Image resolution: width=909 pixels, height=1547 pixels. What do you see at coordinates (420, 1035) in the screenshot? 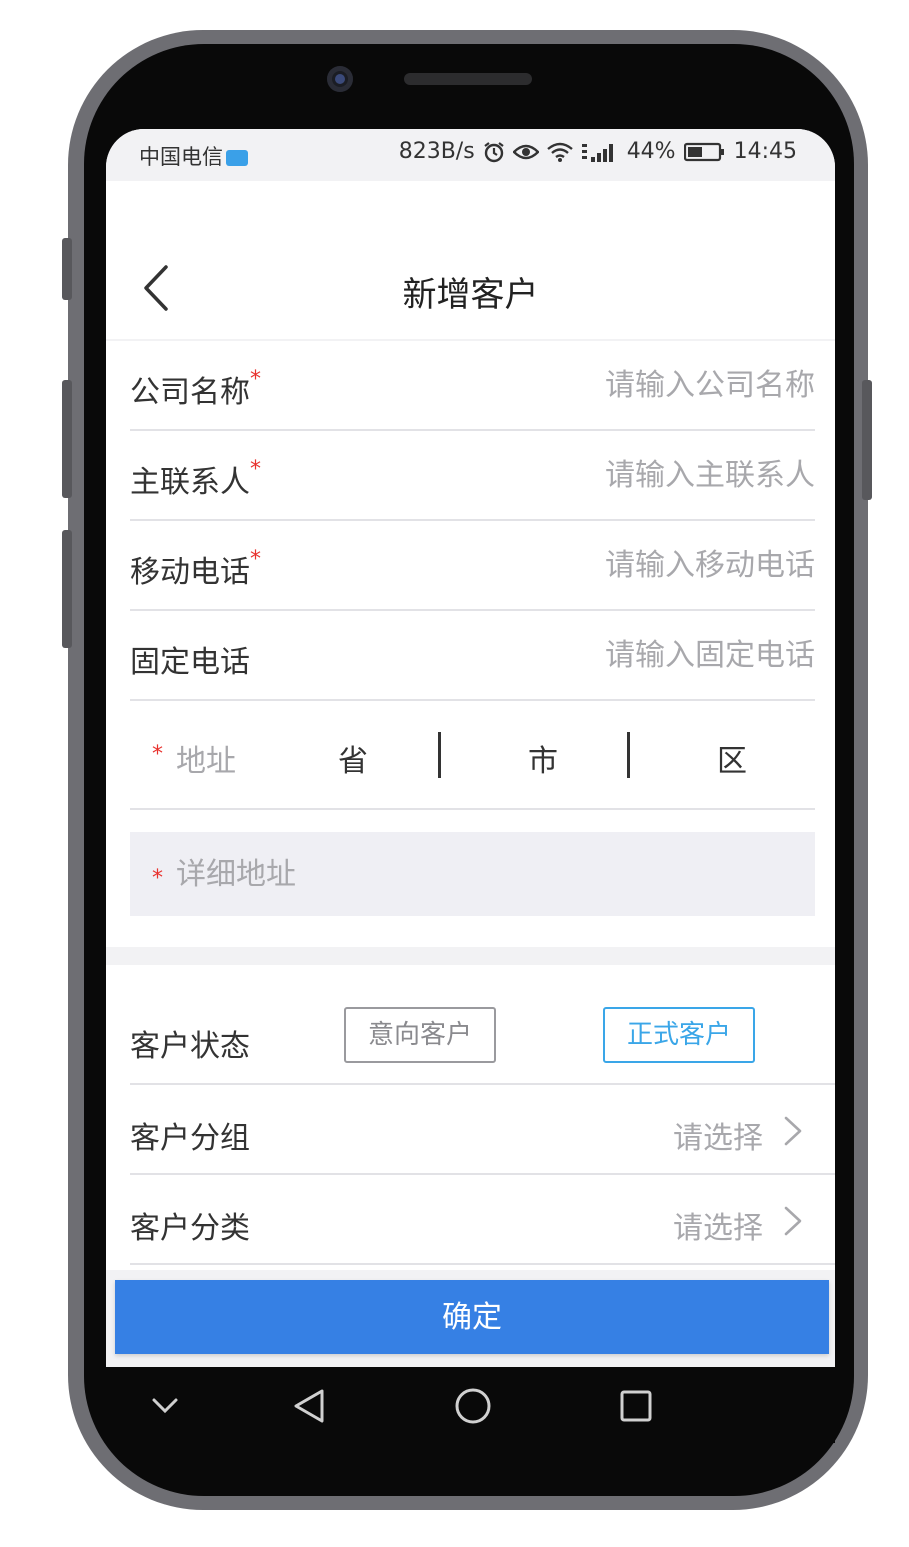
I see `status-intent-button: 意向客户` at bounding box center [420, 1035].